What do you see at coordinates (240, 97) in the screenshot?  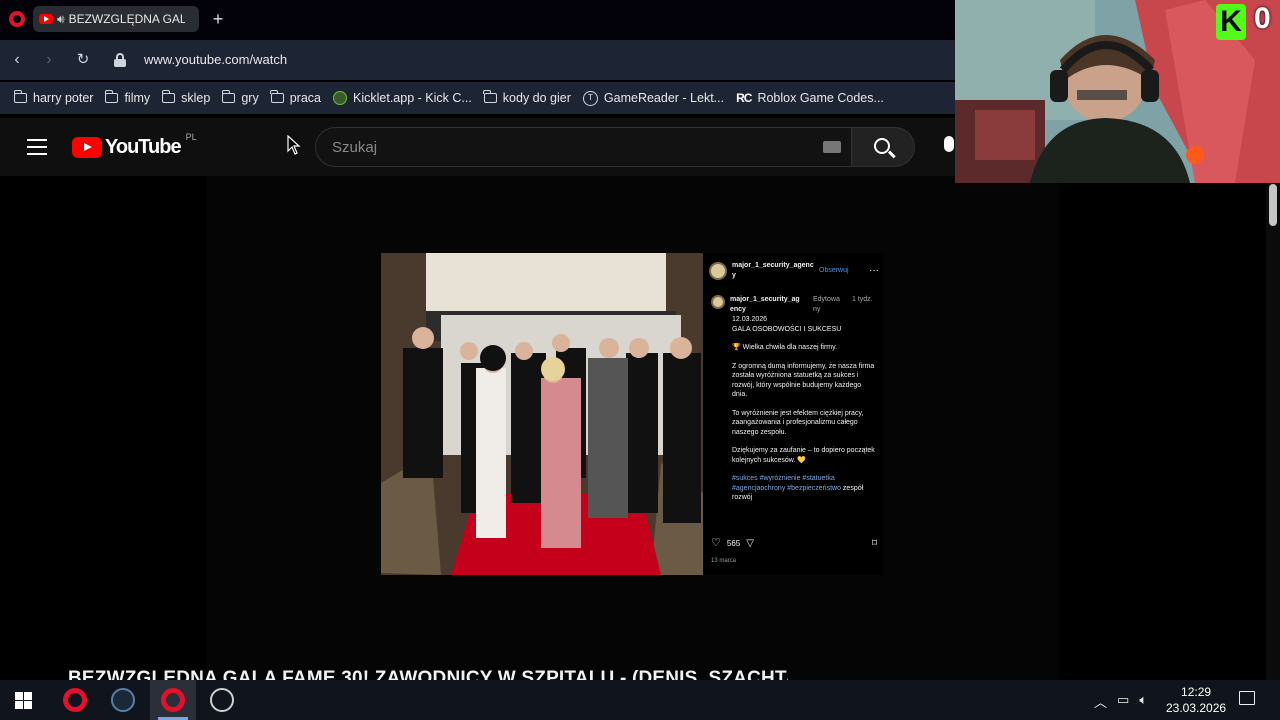 I see `bookmark-gry: gry` at bounding box center [240, 97].